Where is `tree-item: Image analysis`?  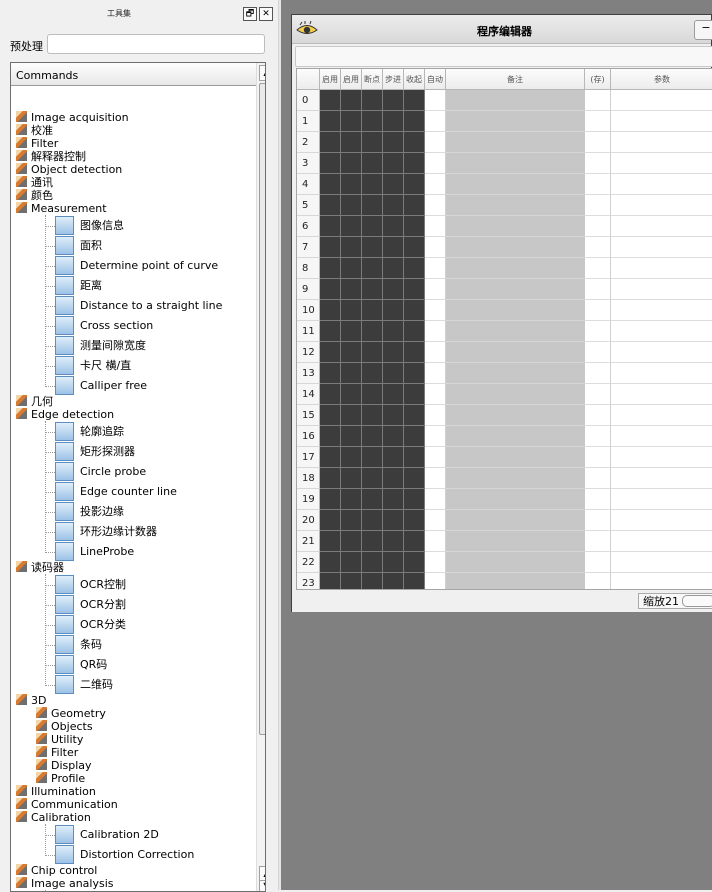 tree-item: Image analysis is located at coordinates (64, 883).